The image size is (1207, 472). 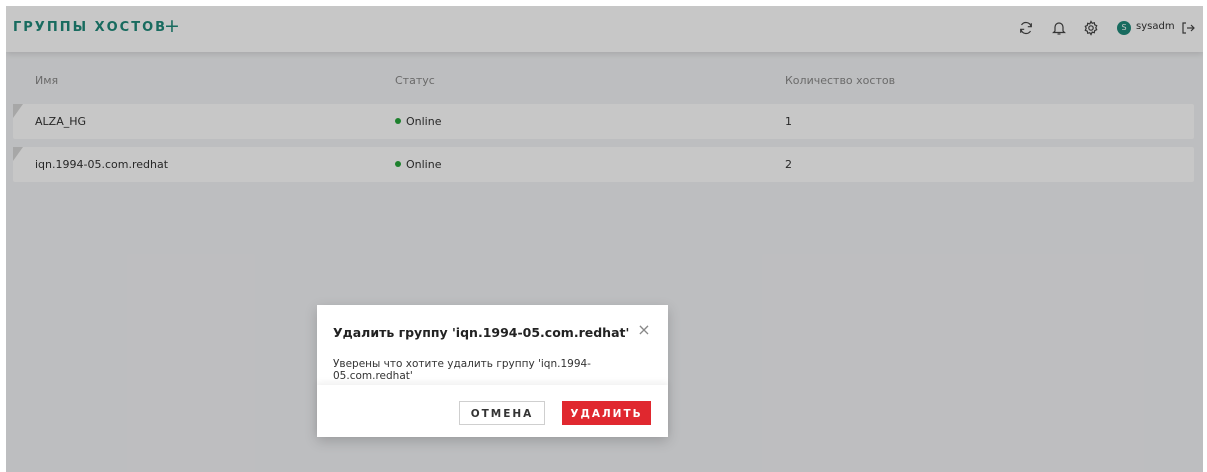 What do you see at coordinates (606, 413) in the screenshot?
I see `delete-button: УДАЛИТЬ` at bounding box center [606, 413].